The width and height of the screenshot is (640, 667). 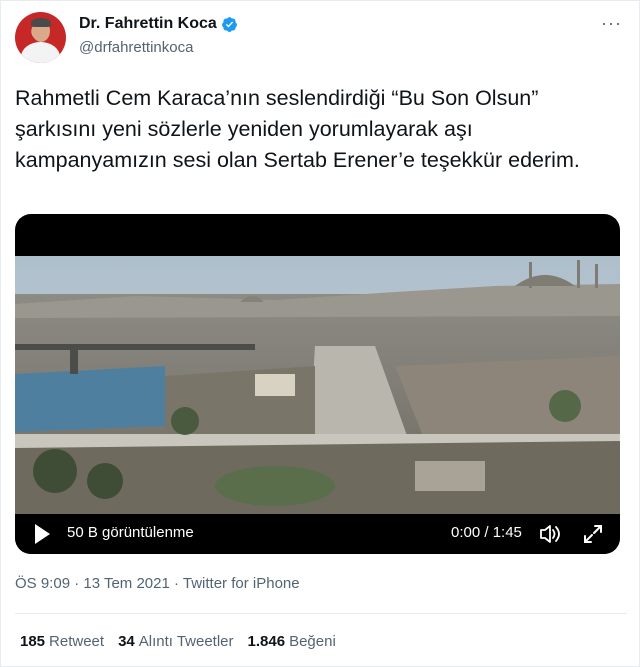 I want to click on like-count: 1.846, so click(x=266, y=641).